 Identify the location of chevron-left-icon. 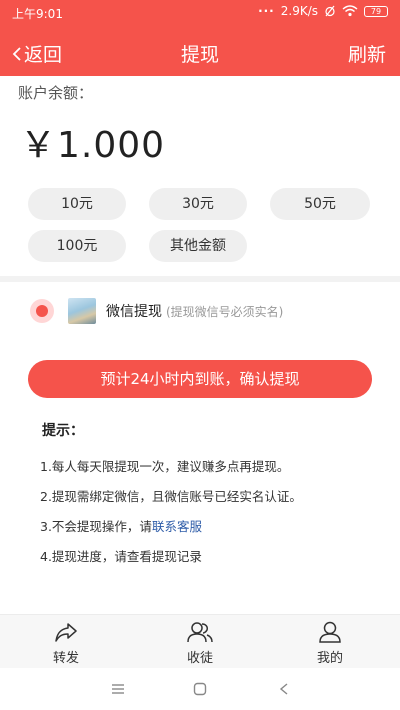
(16, 53).